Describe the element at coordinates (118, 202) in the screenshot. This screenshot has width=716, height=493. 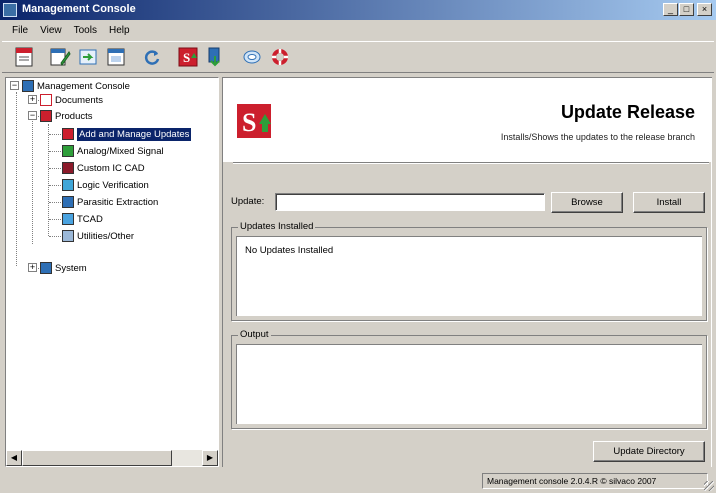
I see `tree-item-label: Parasitic Extraction` at that location.